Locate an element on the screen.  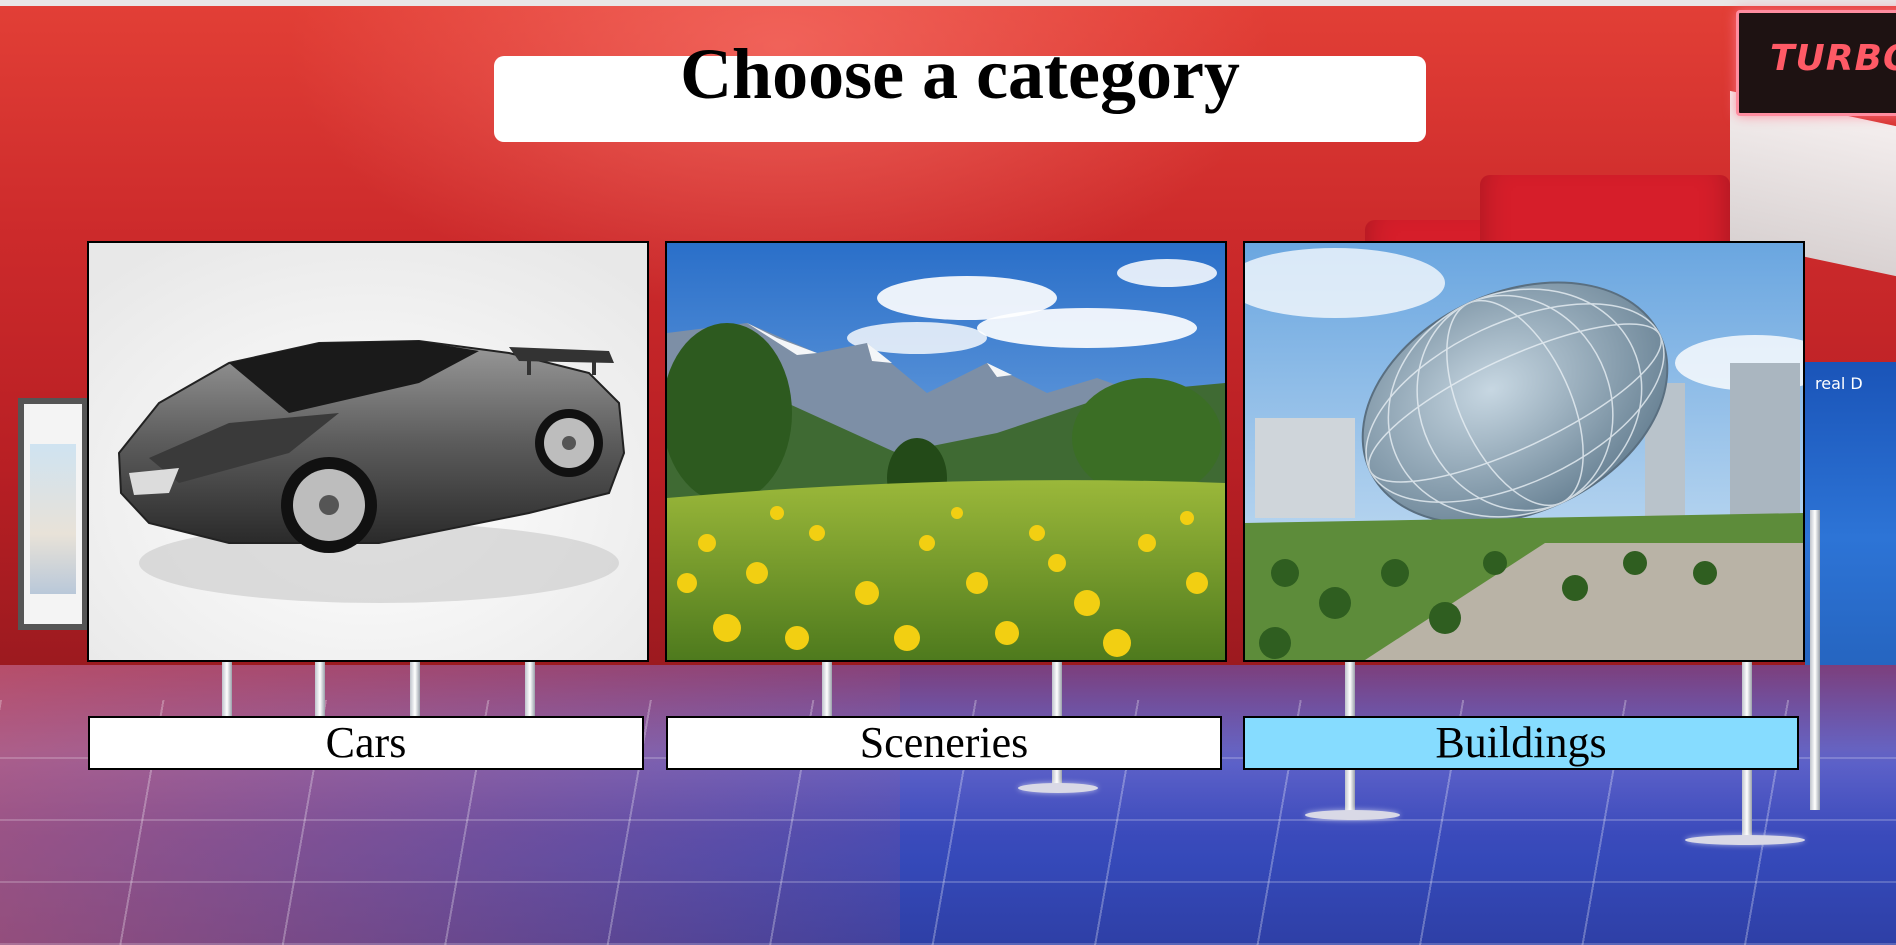
page-title: Choose a category is located at coordinates (960, 73).